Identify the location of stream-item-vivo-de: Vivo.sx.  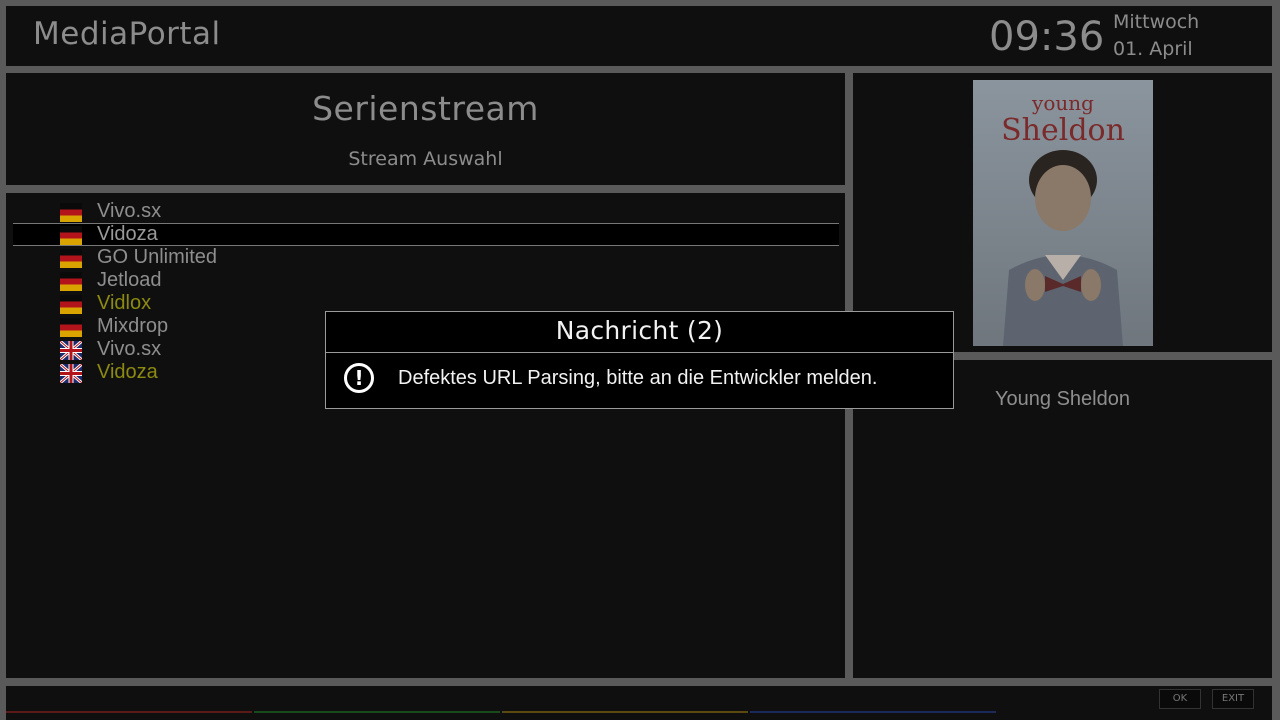
(426, 212).